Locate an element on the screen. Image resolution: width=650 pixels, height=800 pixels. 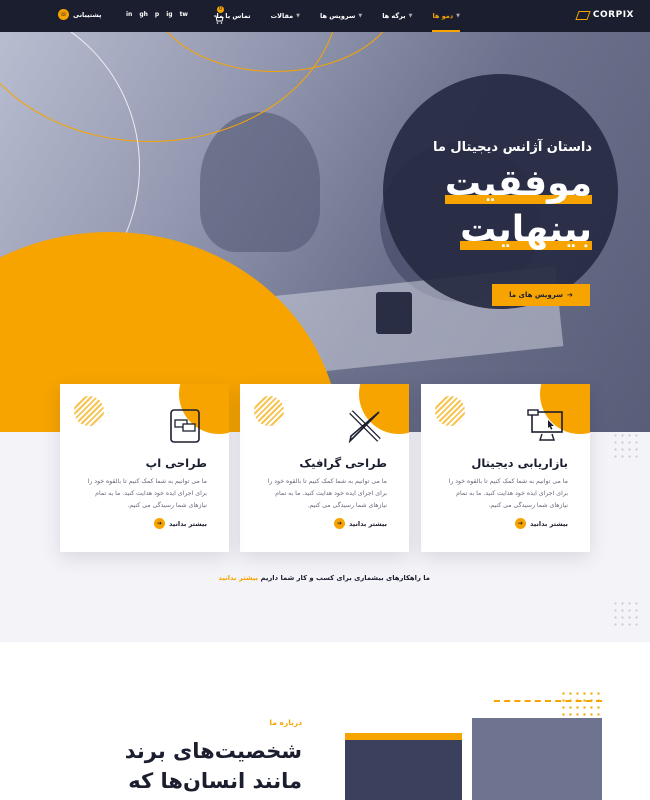
service-title: بازاریابی دیجیتال is located at coordinates (519, 463).